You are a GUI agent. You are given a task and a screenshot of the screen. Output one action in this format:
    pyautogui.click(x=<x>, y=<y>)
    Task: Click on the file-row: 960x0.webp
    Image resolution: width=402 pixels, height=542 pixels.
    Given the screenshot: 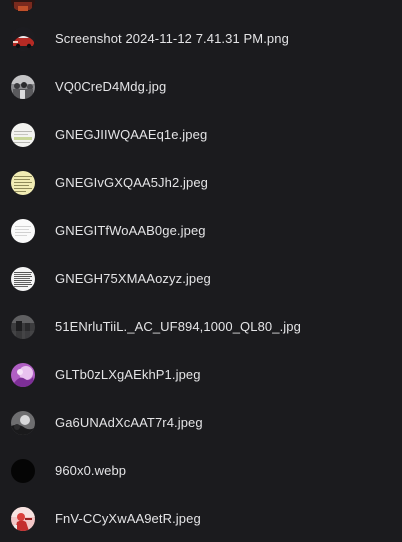 What is the action you would take?
    pyautogui.click(x=201, y=471)
    